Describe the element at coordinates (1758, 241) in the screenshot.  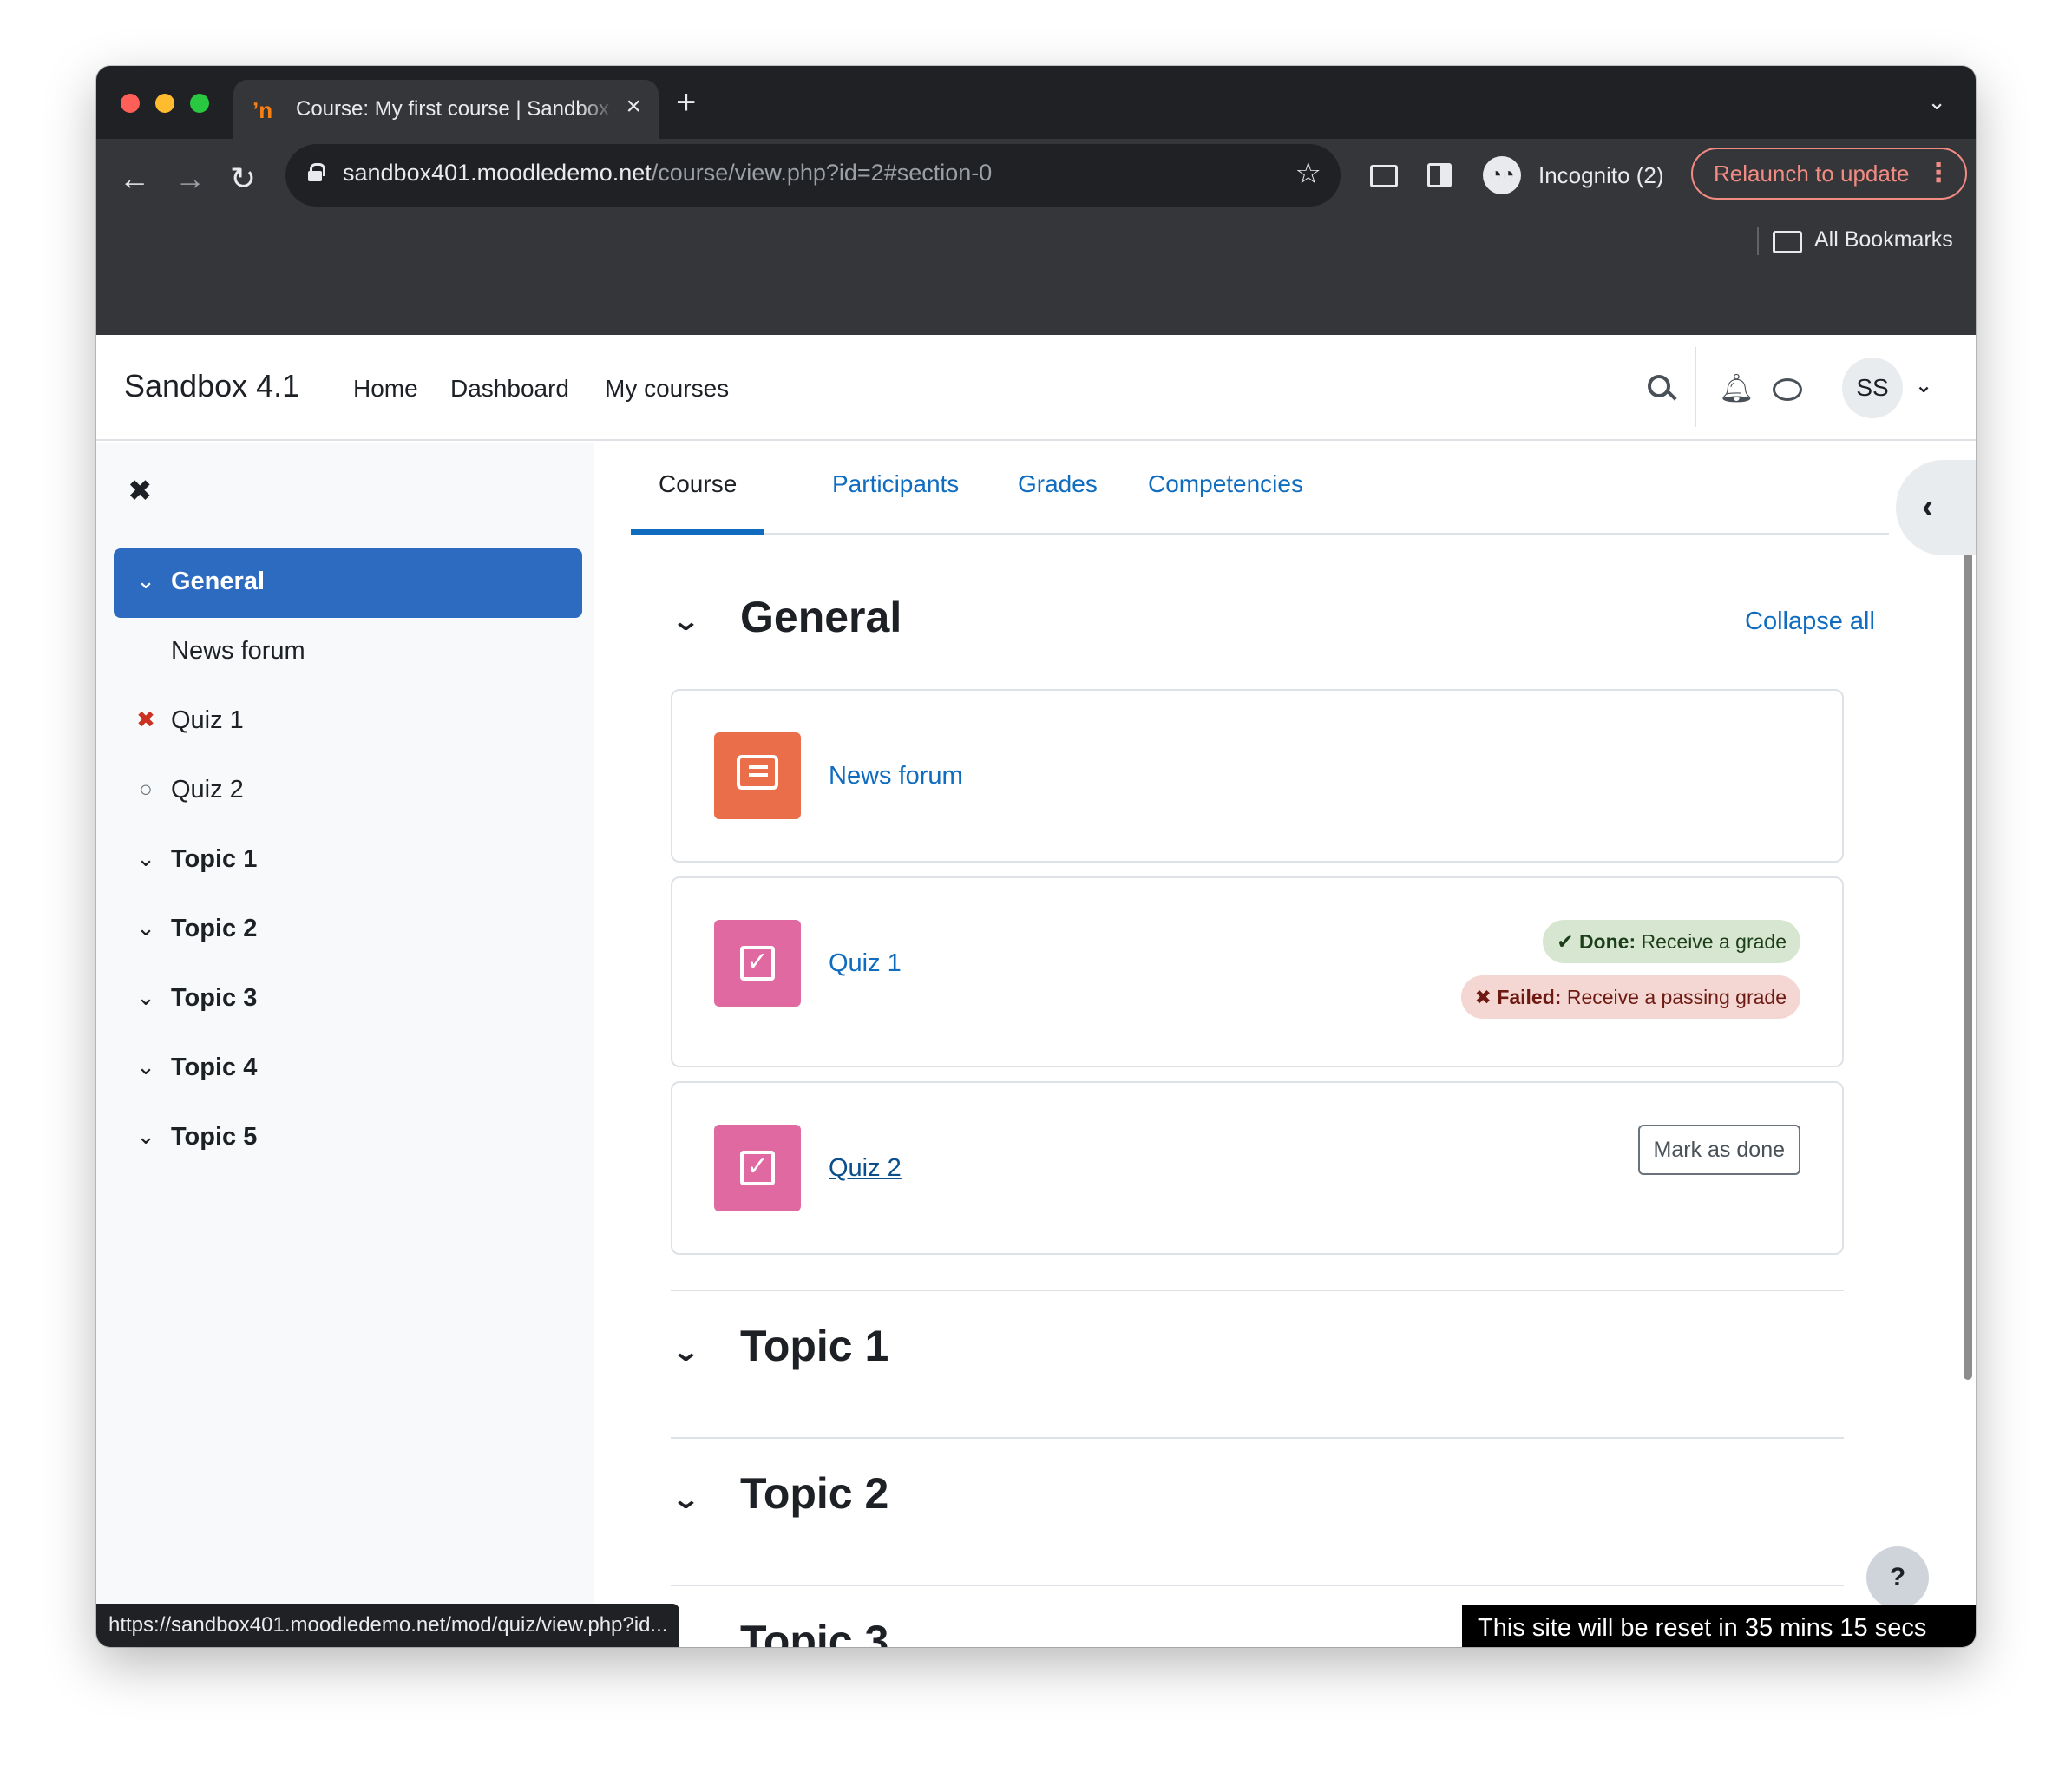
I see `bookmarks-separator` at that location.